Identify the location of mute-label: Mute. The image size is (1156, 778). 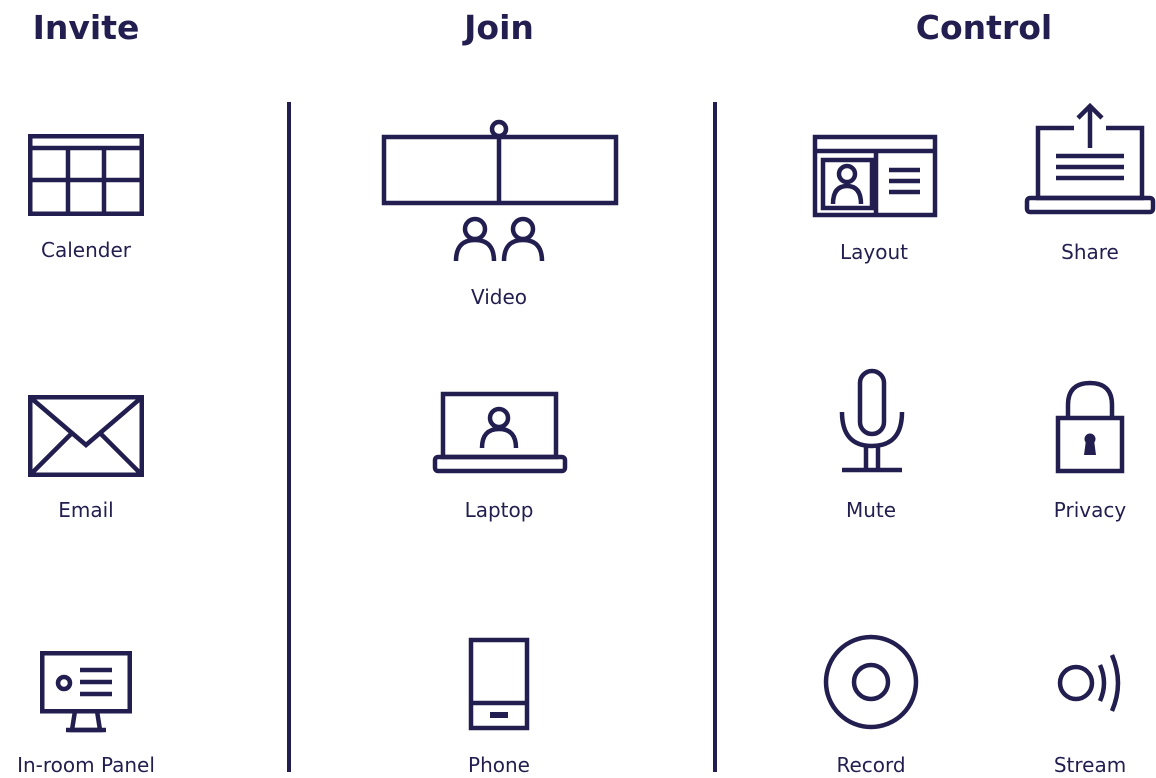
(871, 510).